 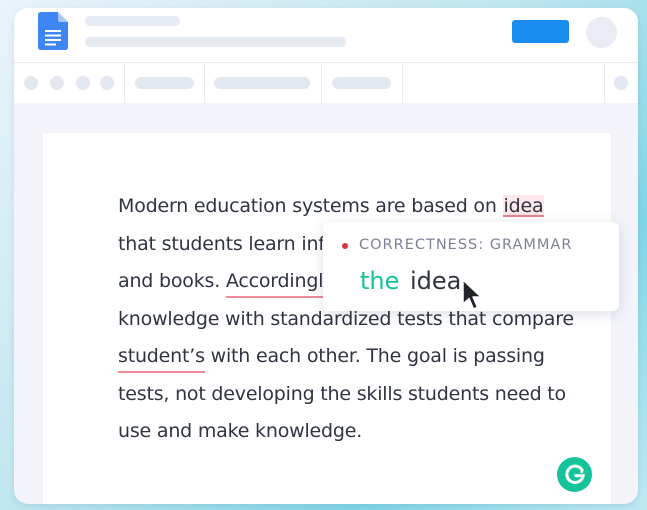 What do you see at coordinates (345, 246) in the screenshot?
I see `category-dot-icon` at bounding box center [345, 246].